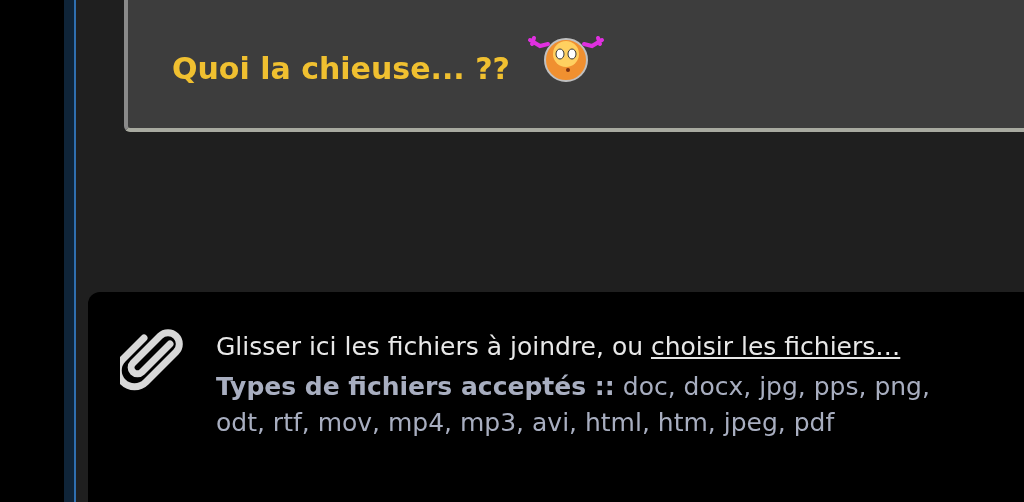  I want to click on accepted-types-text: Types de fichiers acceptés :: doc, docx, jpg, pps, png, odt, rtf, mov, mp4, mp3, avi, html, htm, jpeg, pdf, so click(573, 405).